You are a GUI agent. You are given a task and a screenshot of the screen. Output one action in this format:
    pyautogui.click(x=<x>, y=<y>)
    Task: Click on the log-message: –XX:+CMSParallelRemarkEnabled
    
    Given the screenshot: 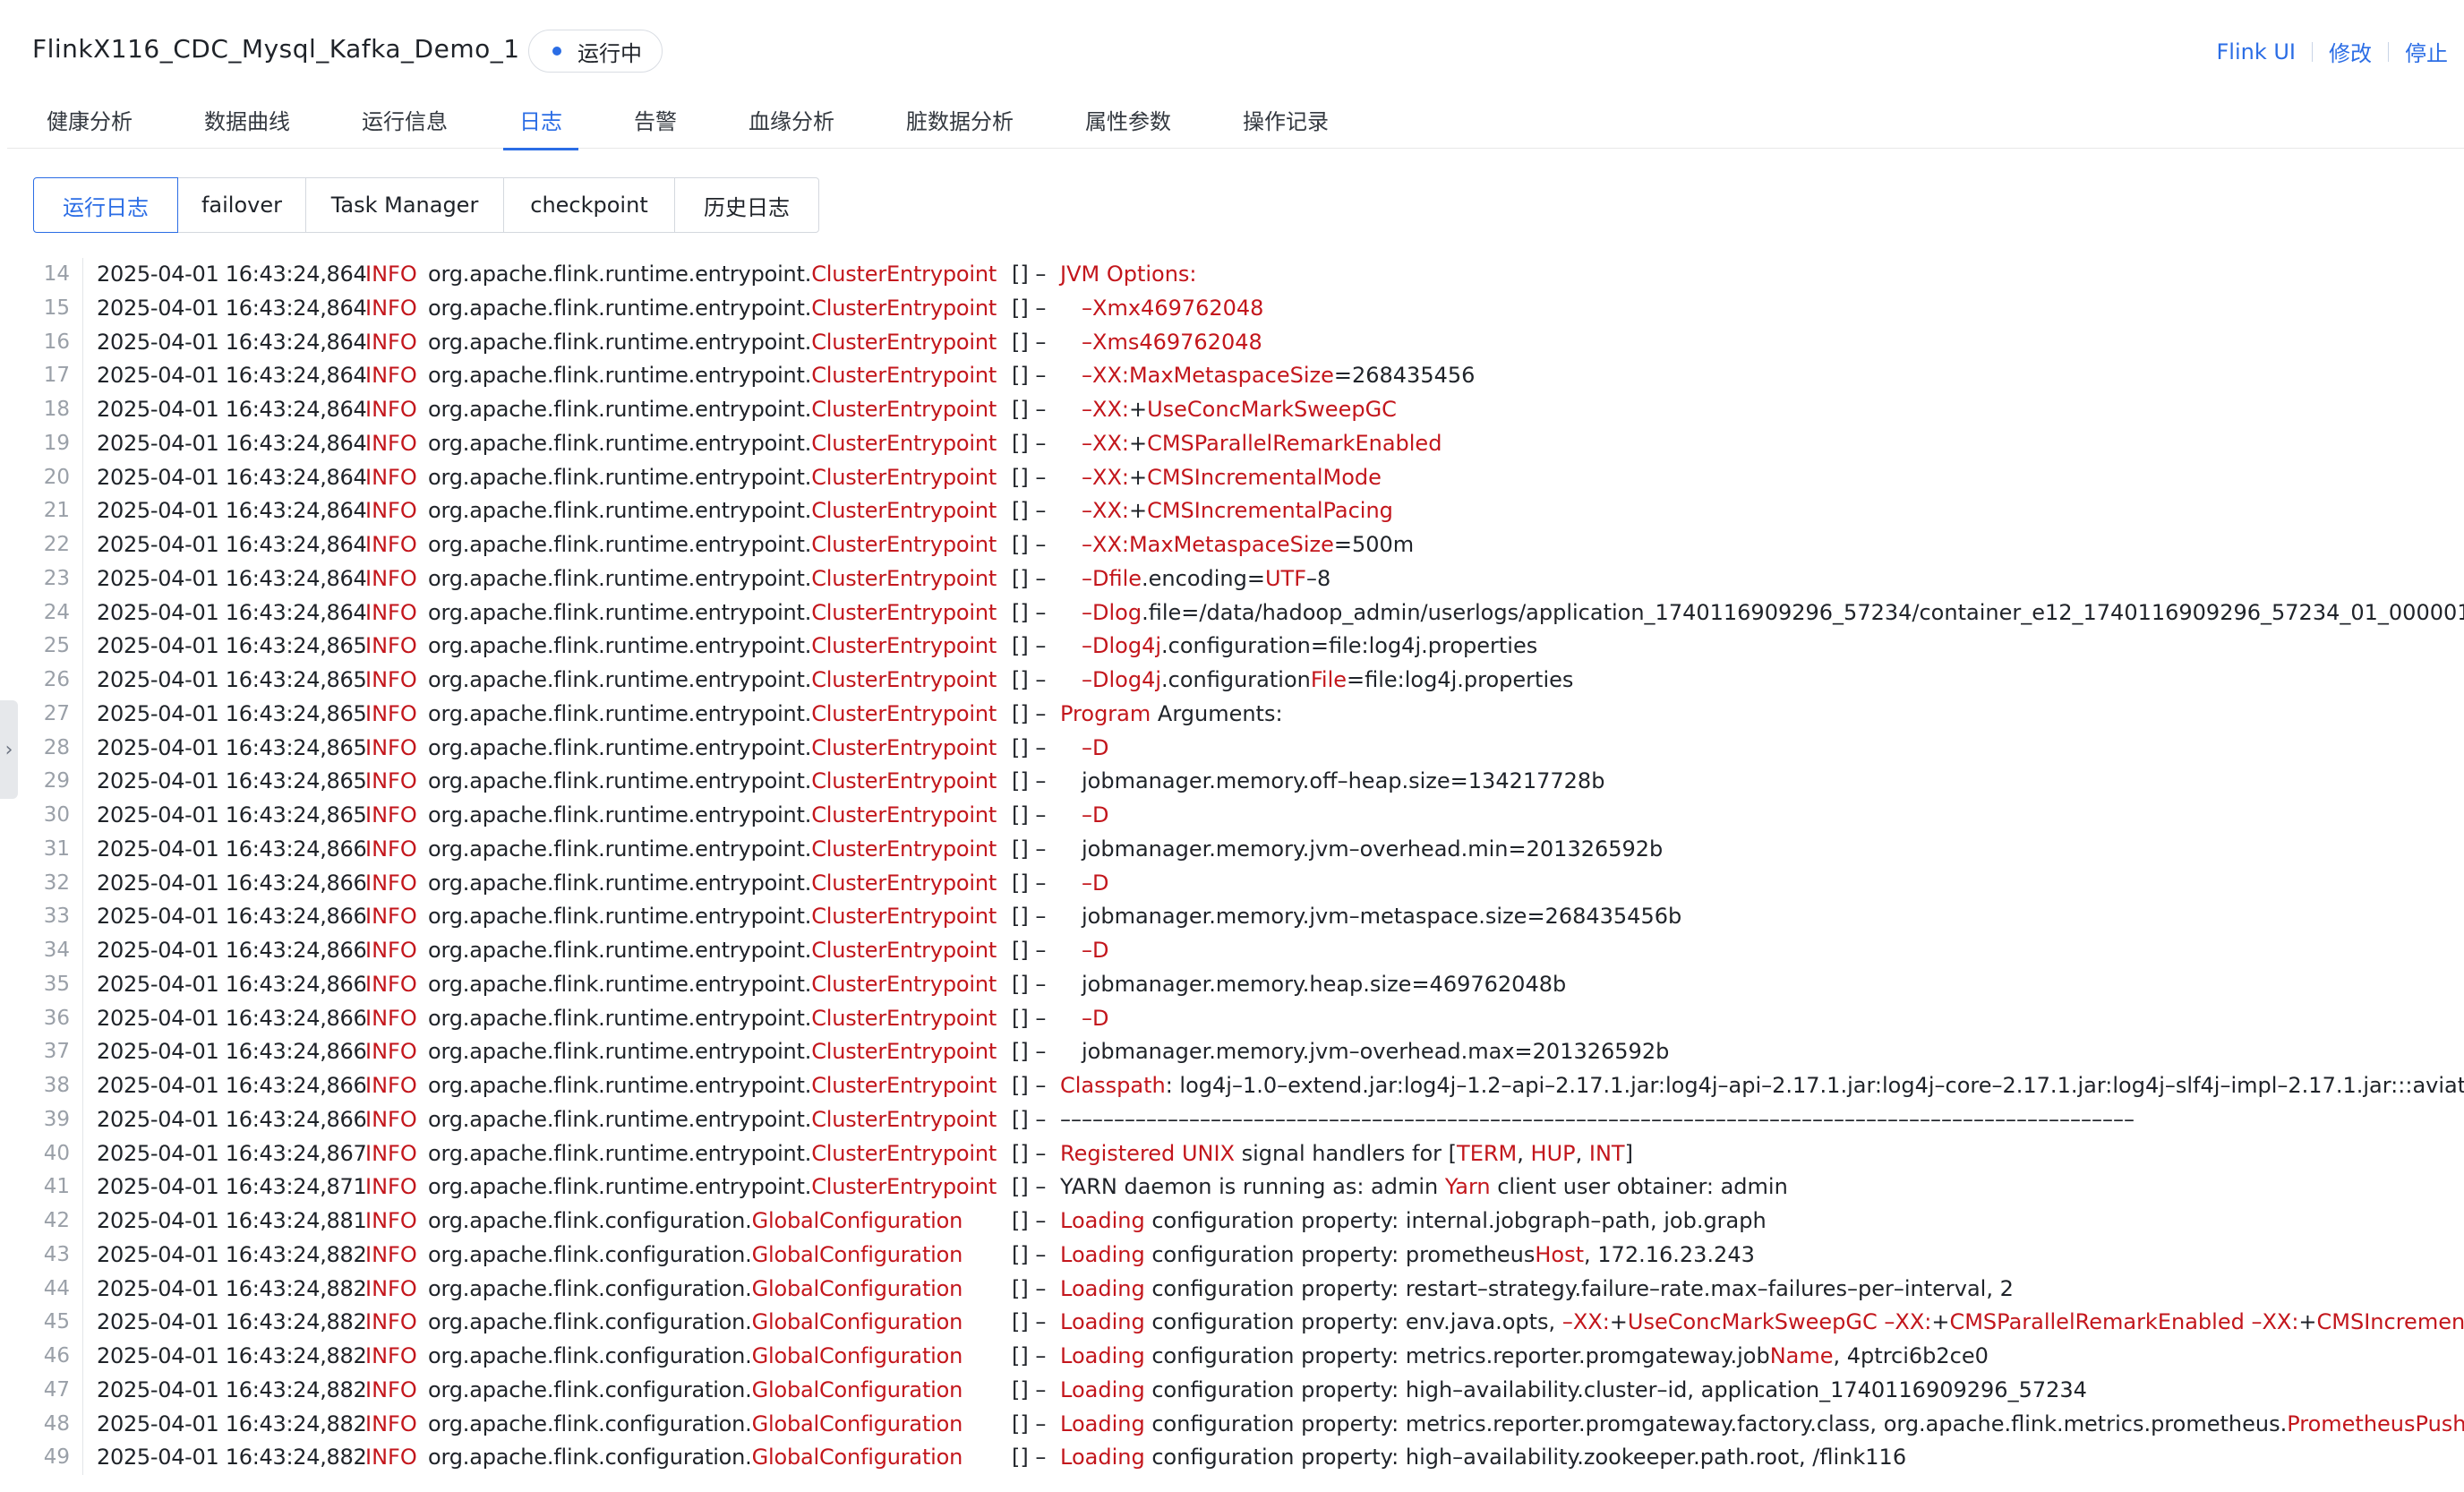 What is the action you would take?
    pyautogui.click(x=1262, y=443)
    